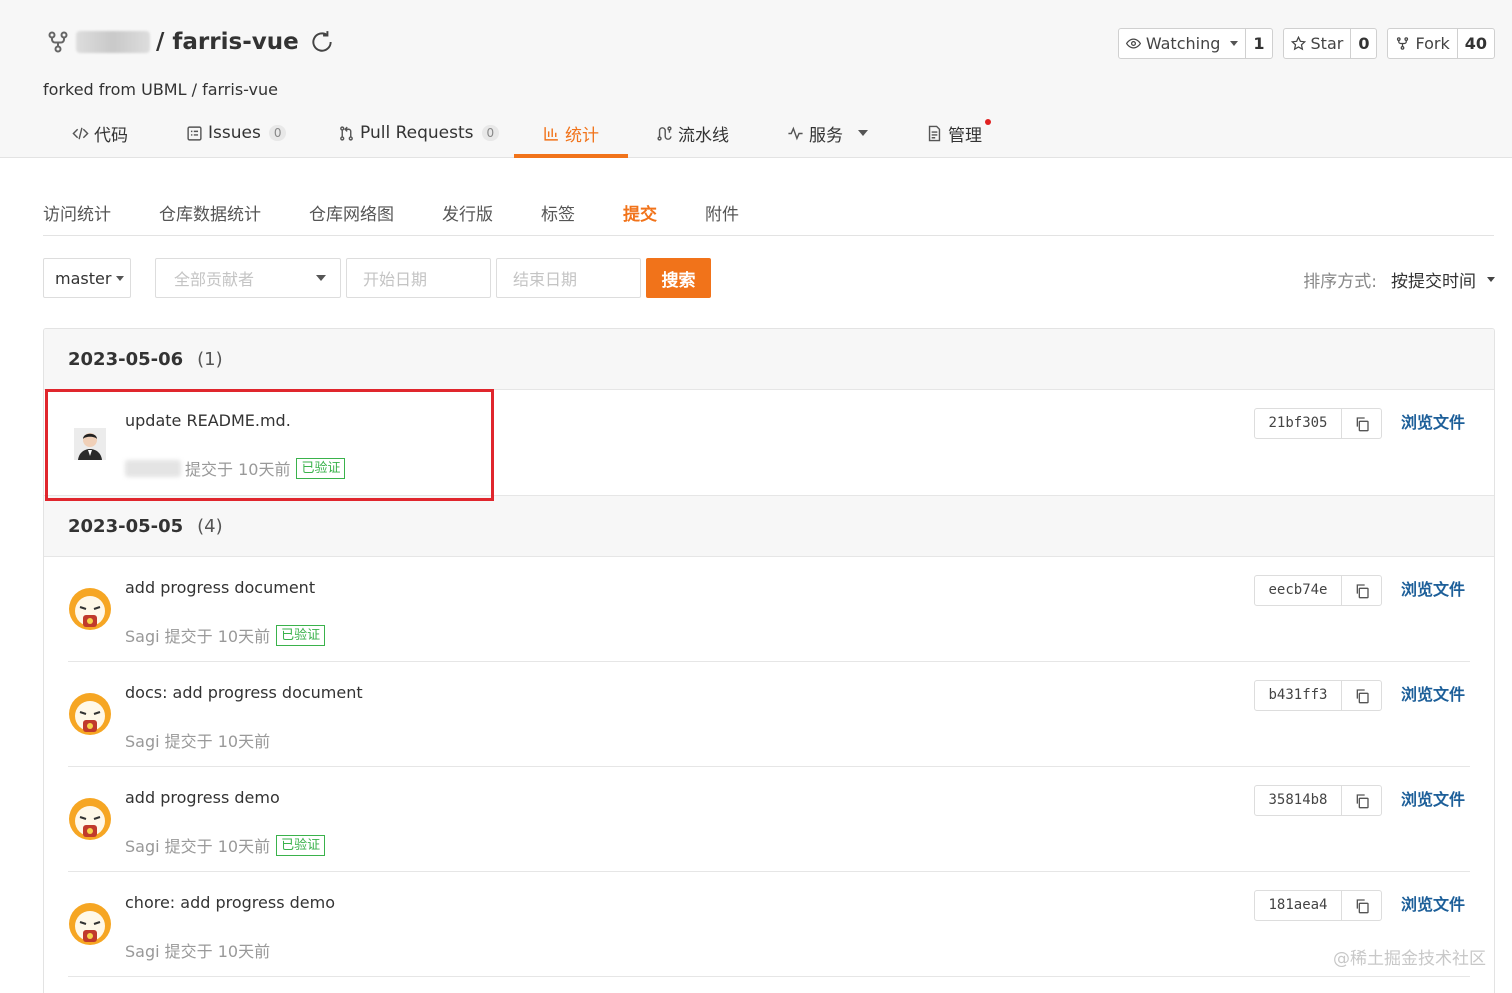 The width and height of the screenshot is (1512, 993). What do you see at coordinates (1133, 43) in the screenshot?
I see `eye-icon` at bounding box center [1133, 43].